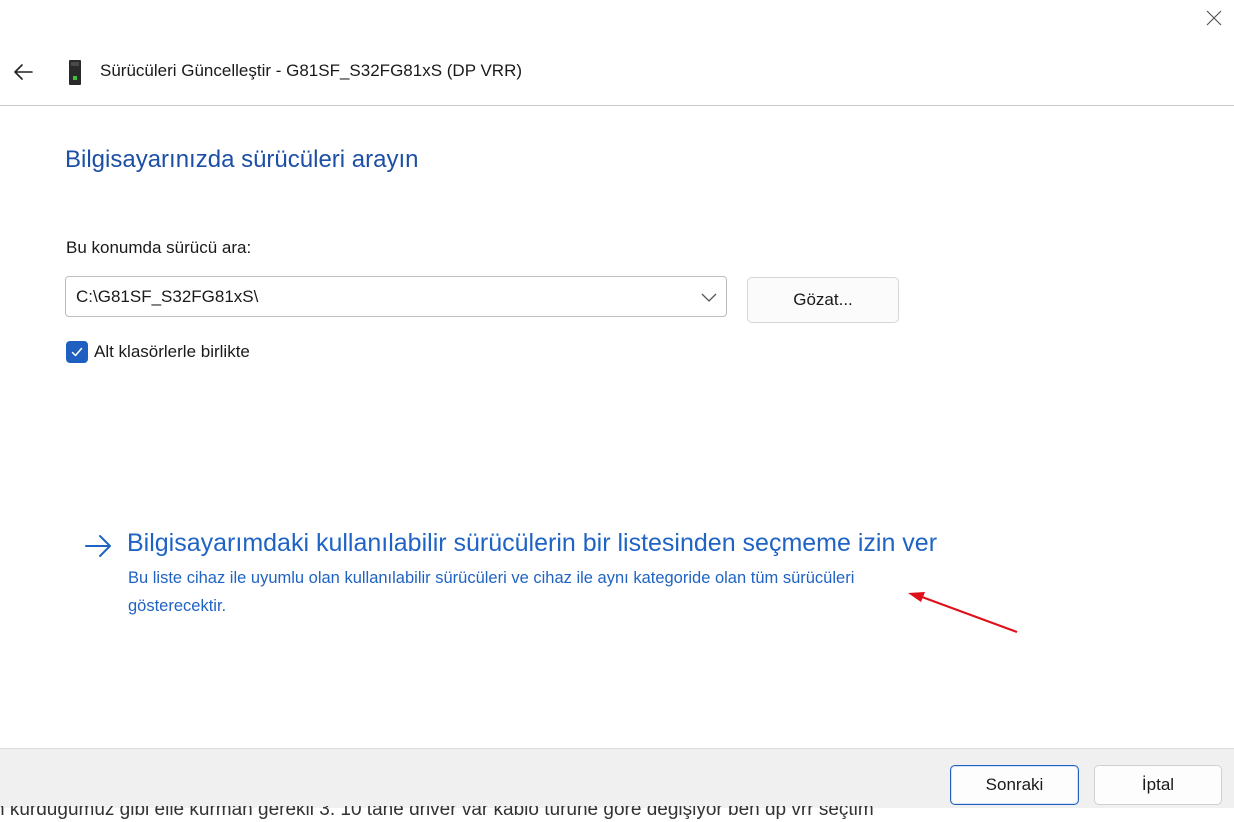 The height and width of the screenshot is (822, 1234). I want to click on driver-path-value: C:\G81SF_S32FG81xS\, so click(167, 297).